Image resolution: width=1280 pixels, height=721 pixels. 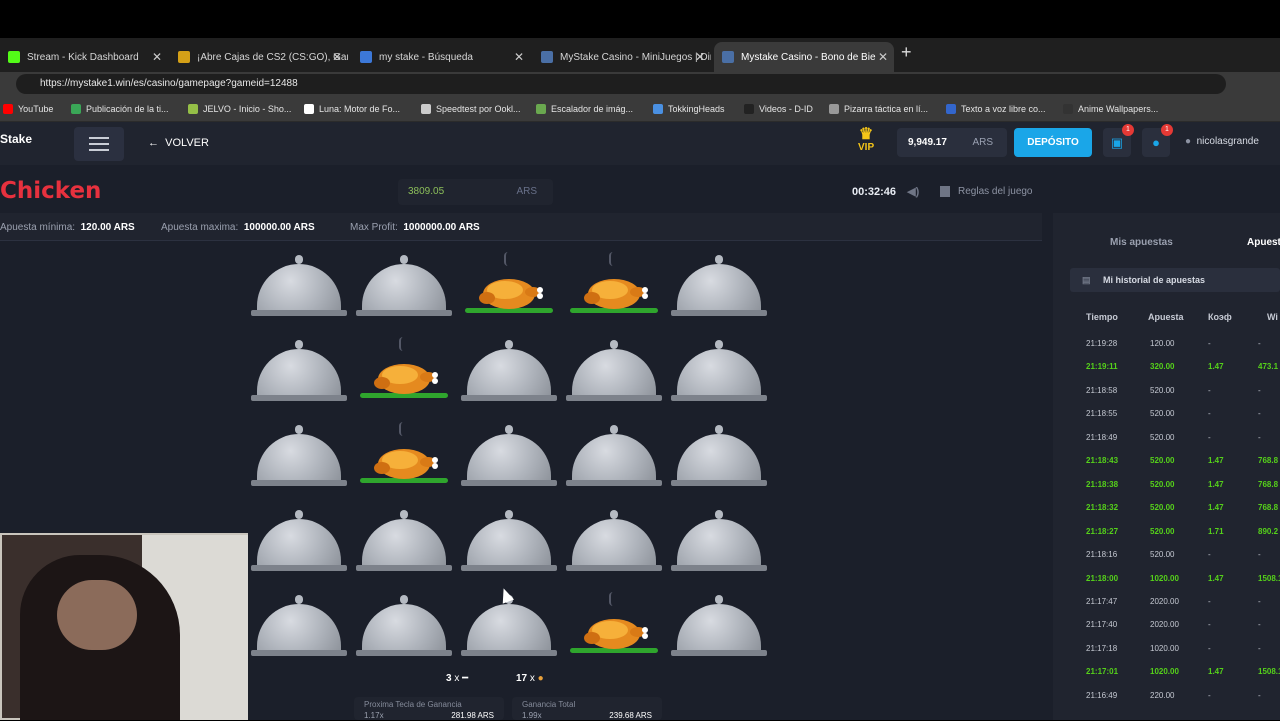 I want to click on gift-button: ▣ 1, so click(x=1118, y=140).